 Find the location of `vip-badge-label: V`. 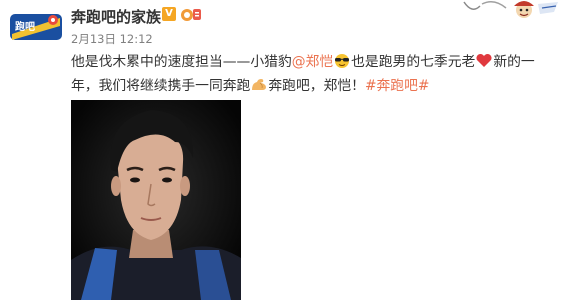

vip-badge-label: V is located at coordinates (169, 13).